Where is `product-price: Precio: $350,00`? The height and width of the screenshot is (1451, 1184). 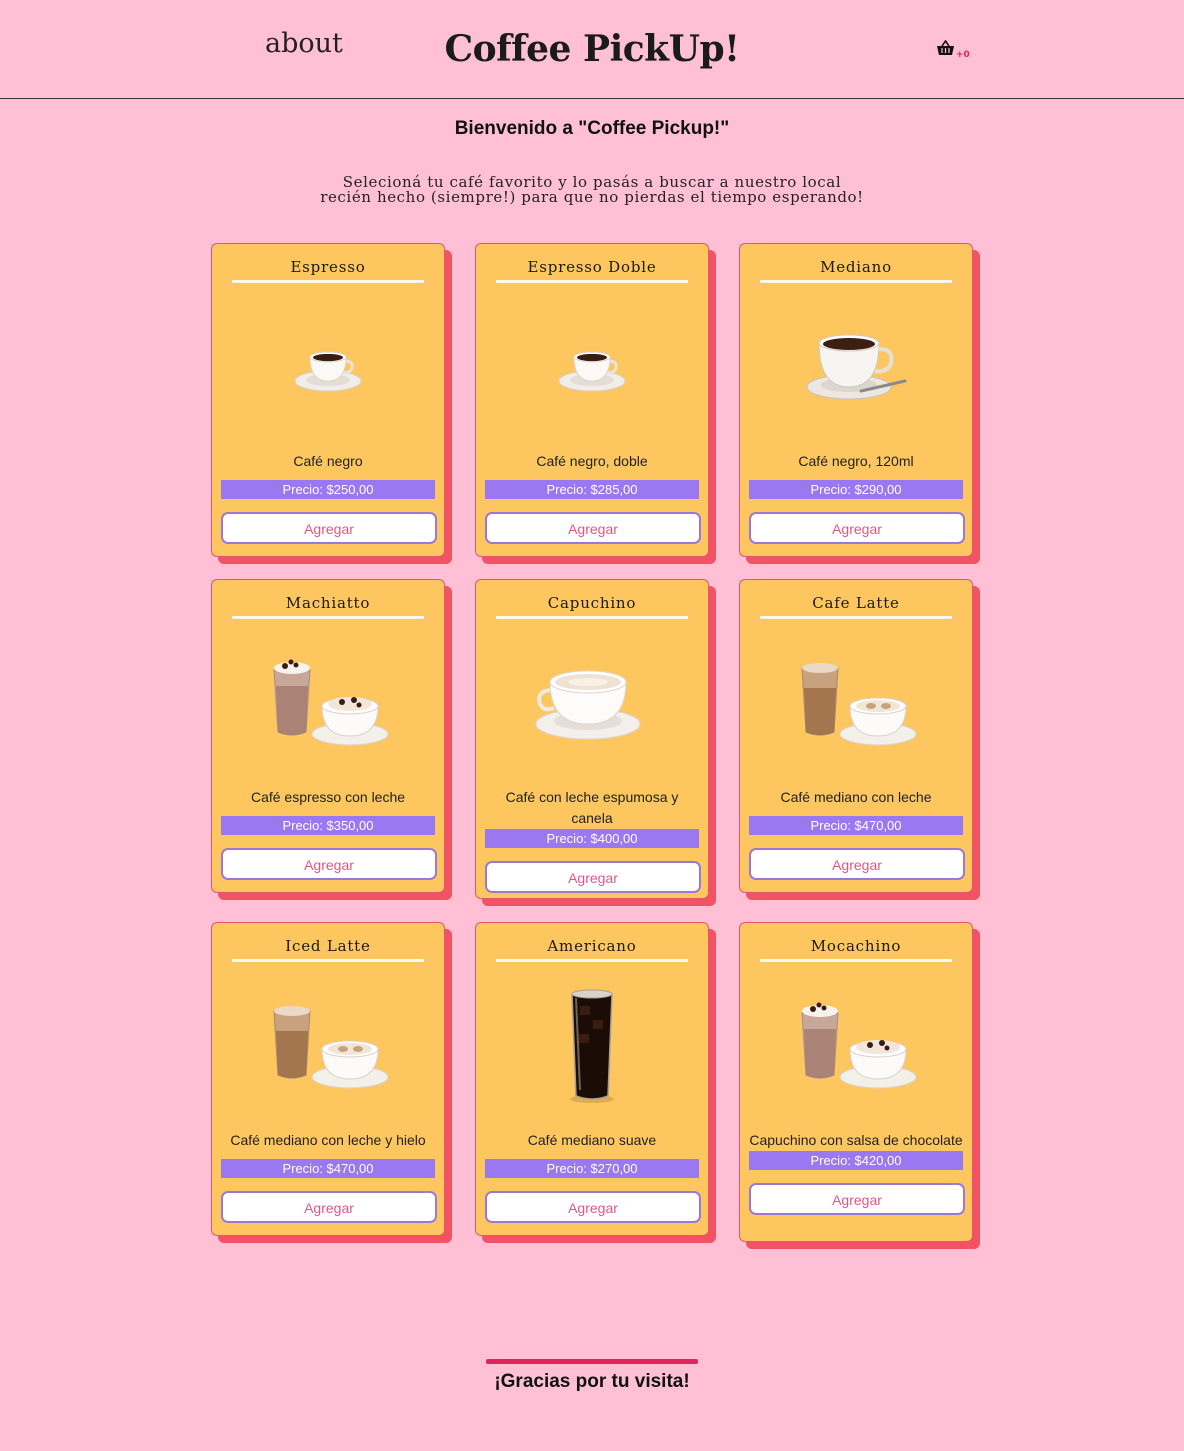 product-price: Precio: $350,00 is located at coordinates (328, 825).